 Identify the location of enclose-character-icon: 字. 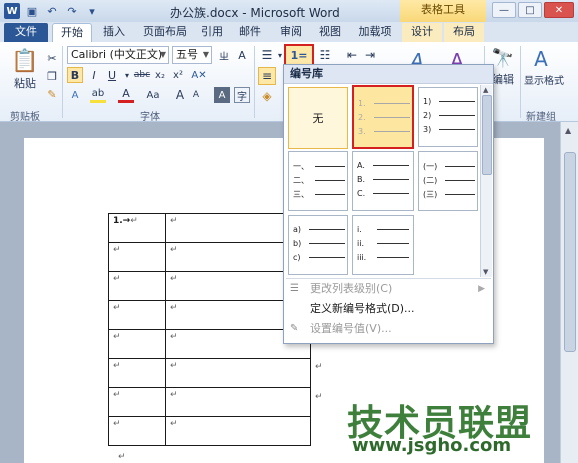
(242, 95).